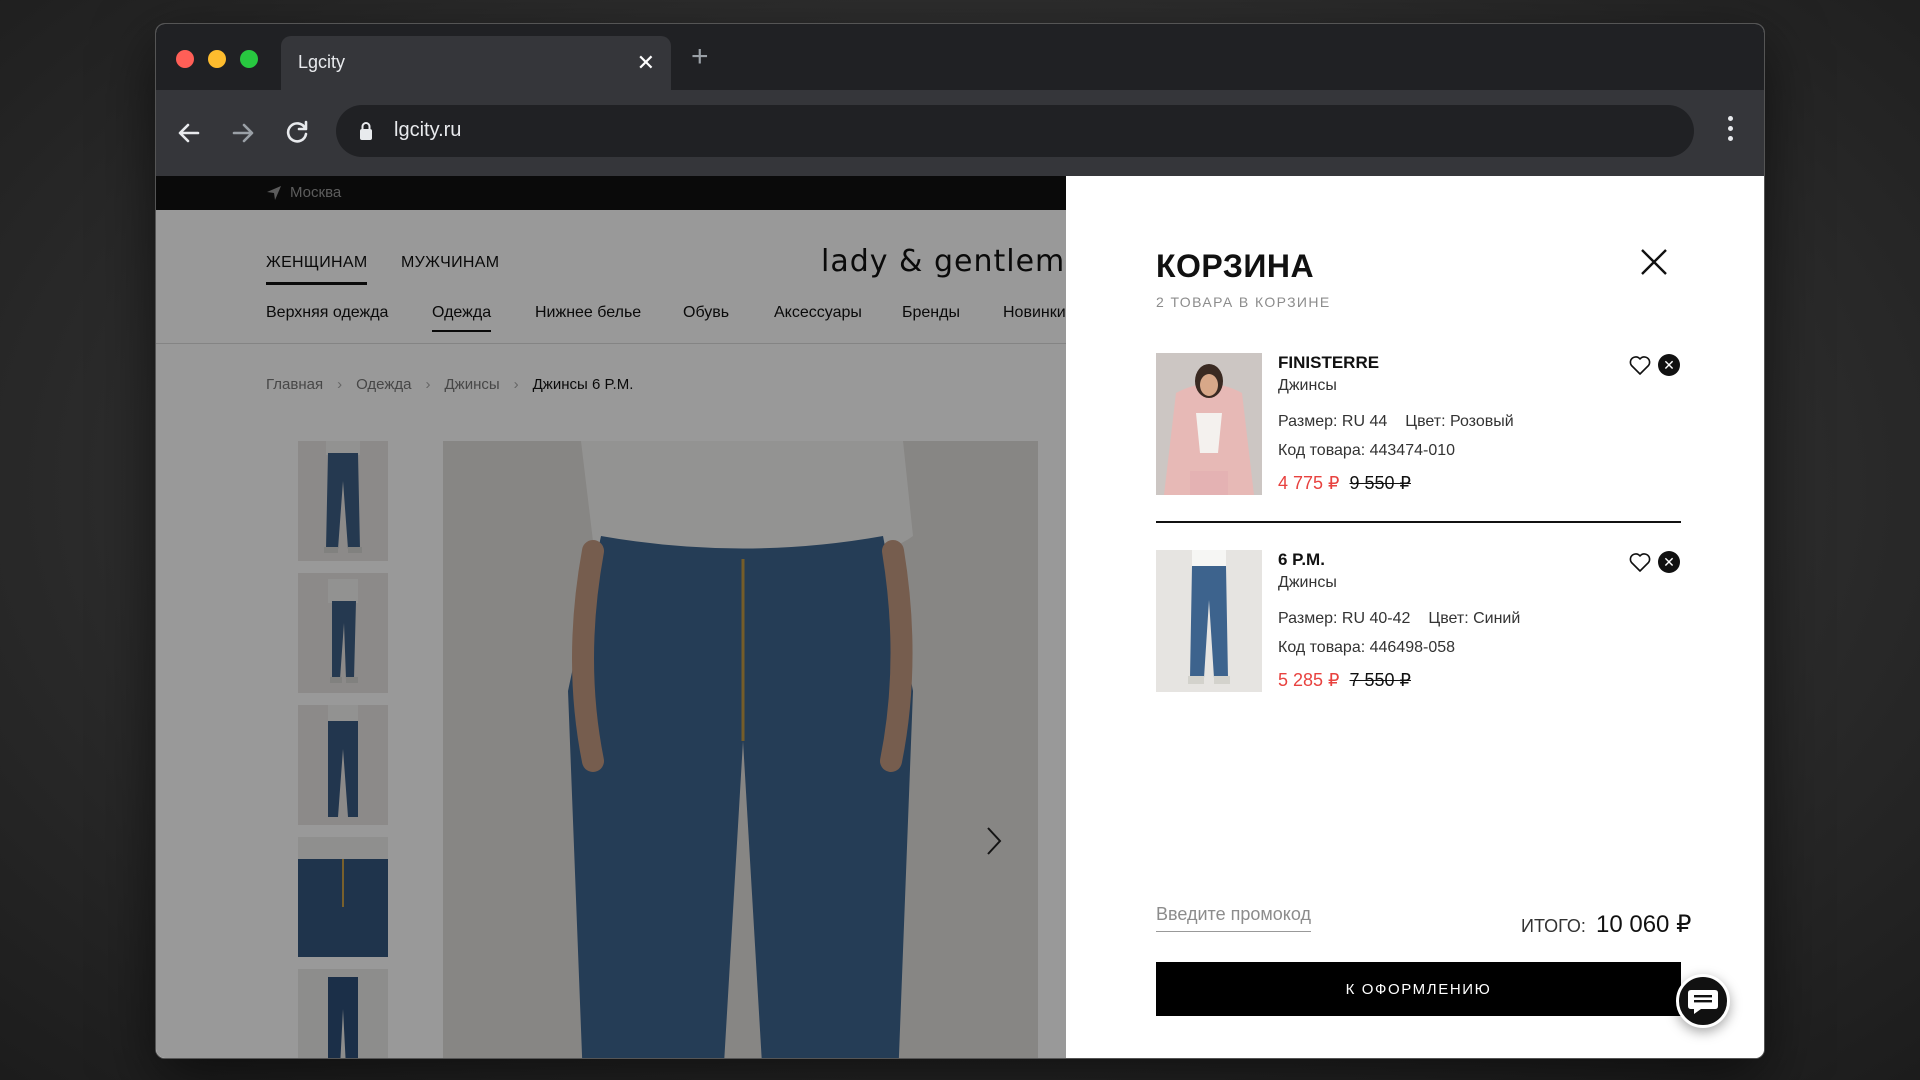 The height and width of the screenshot is (1080, 1920). What do you see at coordinates (243, 133) in the screenshot?
I see `forward-arrow-icon` at bounding box center [243, 133].